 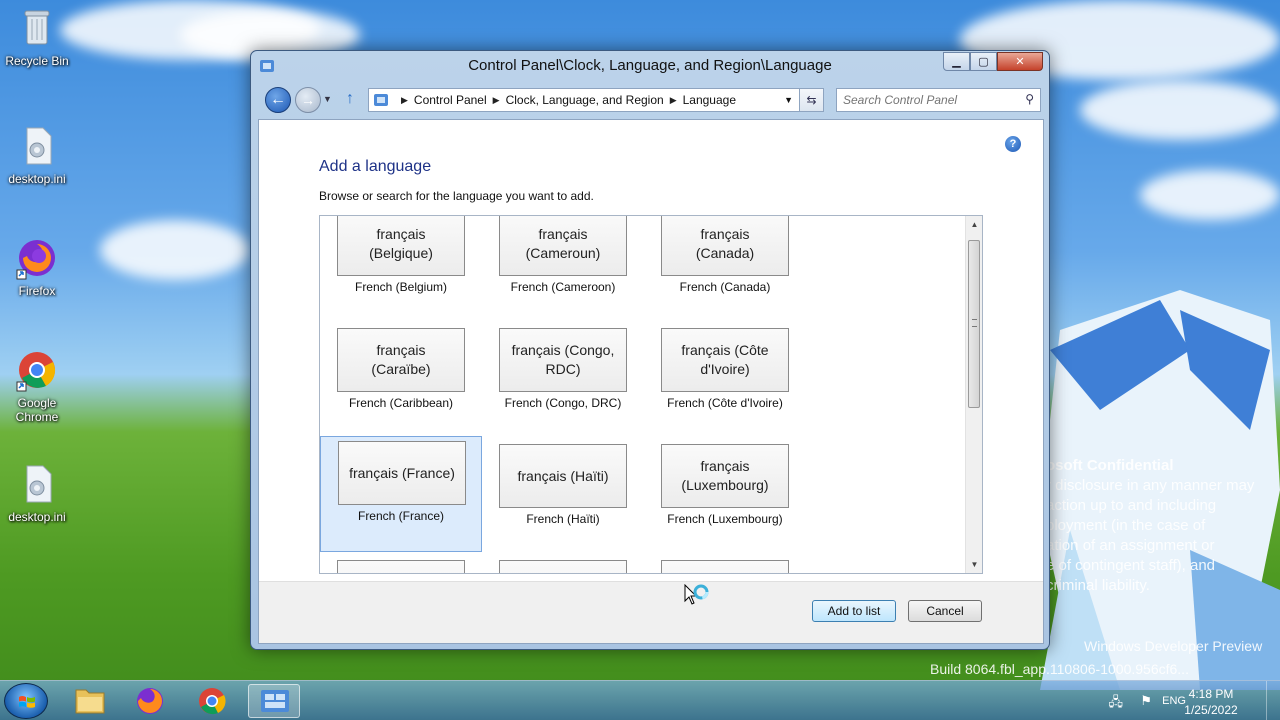 What do you see at coordinates (725, 287) in the screenshot?
I see `language-english-name: French (Canada)` at bounding box center [725, 287].